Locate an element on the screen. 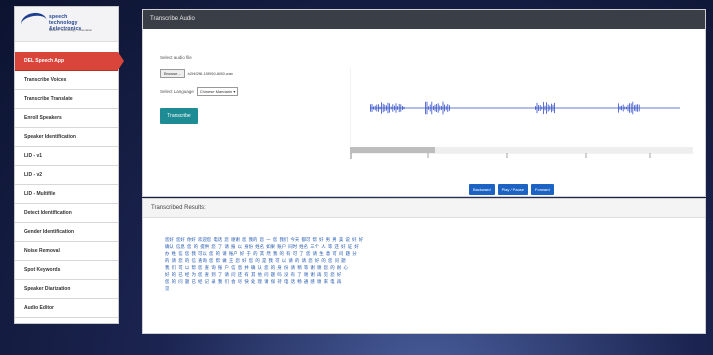 The height and width of the screenshot is (355, 713). results-line: 见 is located at coordinates (167, 288).